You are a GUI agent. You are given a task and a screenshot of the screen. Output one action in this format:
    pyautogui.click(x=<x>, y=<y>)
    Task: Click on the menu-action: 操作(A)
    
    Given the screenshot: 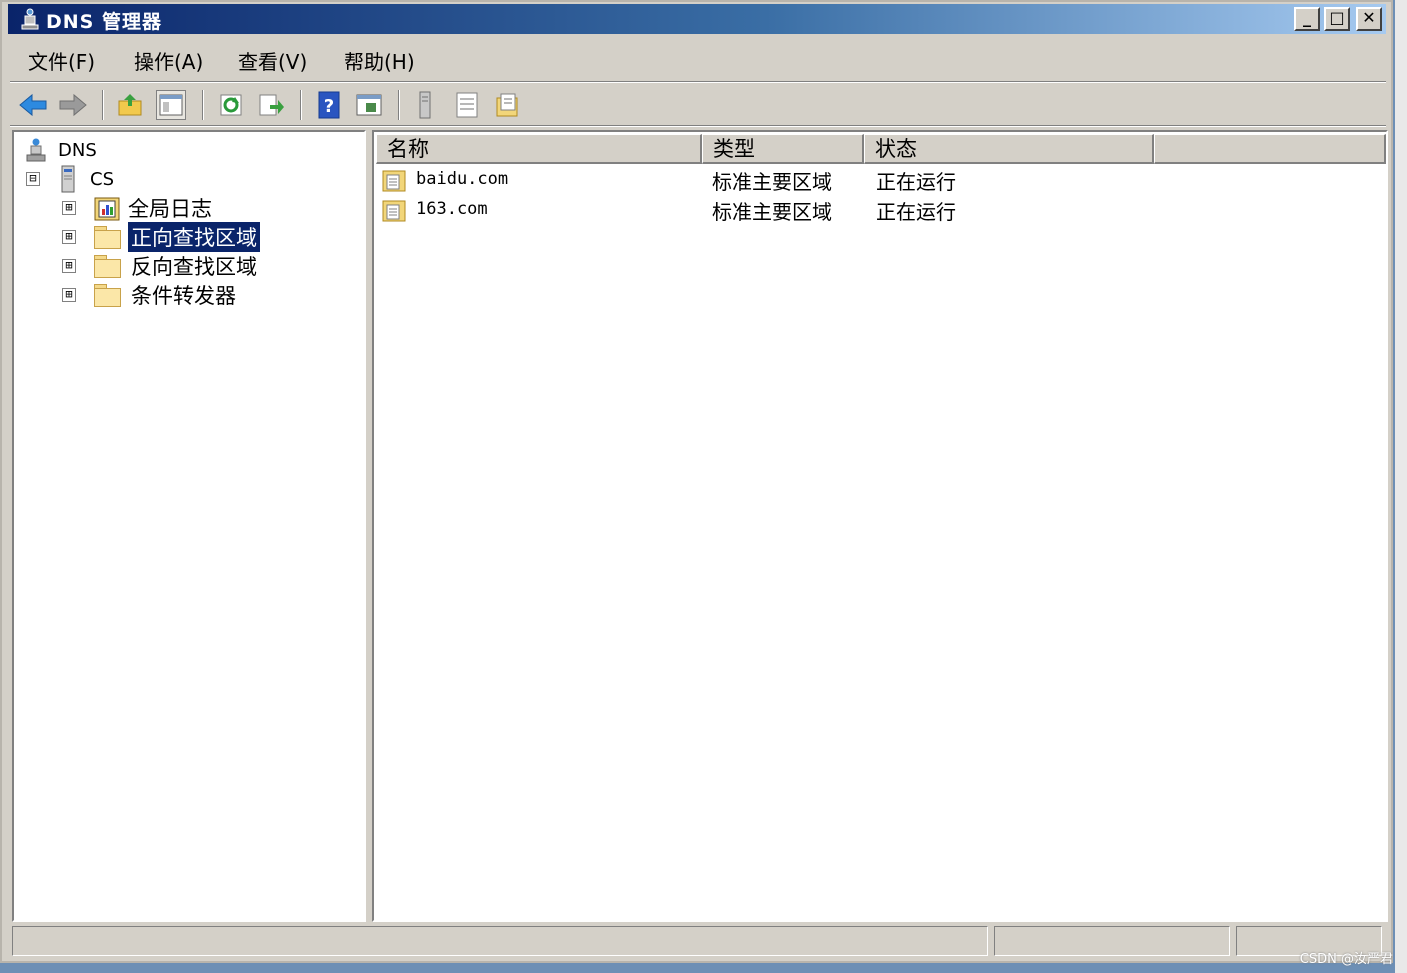 What is the action you would take?
    pyautogui.click(x=168, y=60)
    